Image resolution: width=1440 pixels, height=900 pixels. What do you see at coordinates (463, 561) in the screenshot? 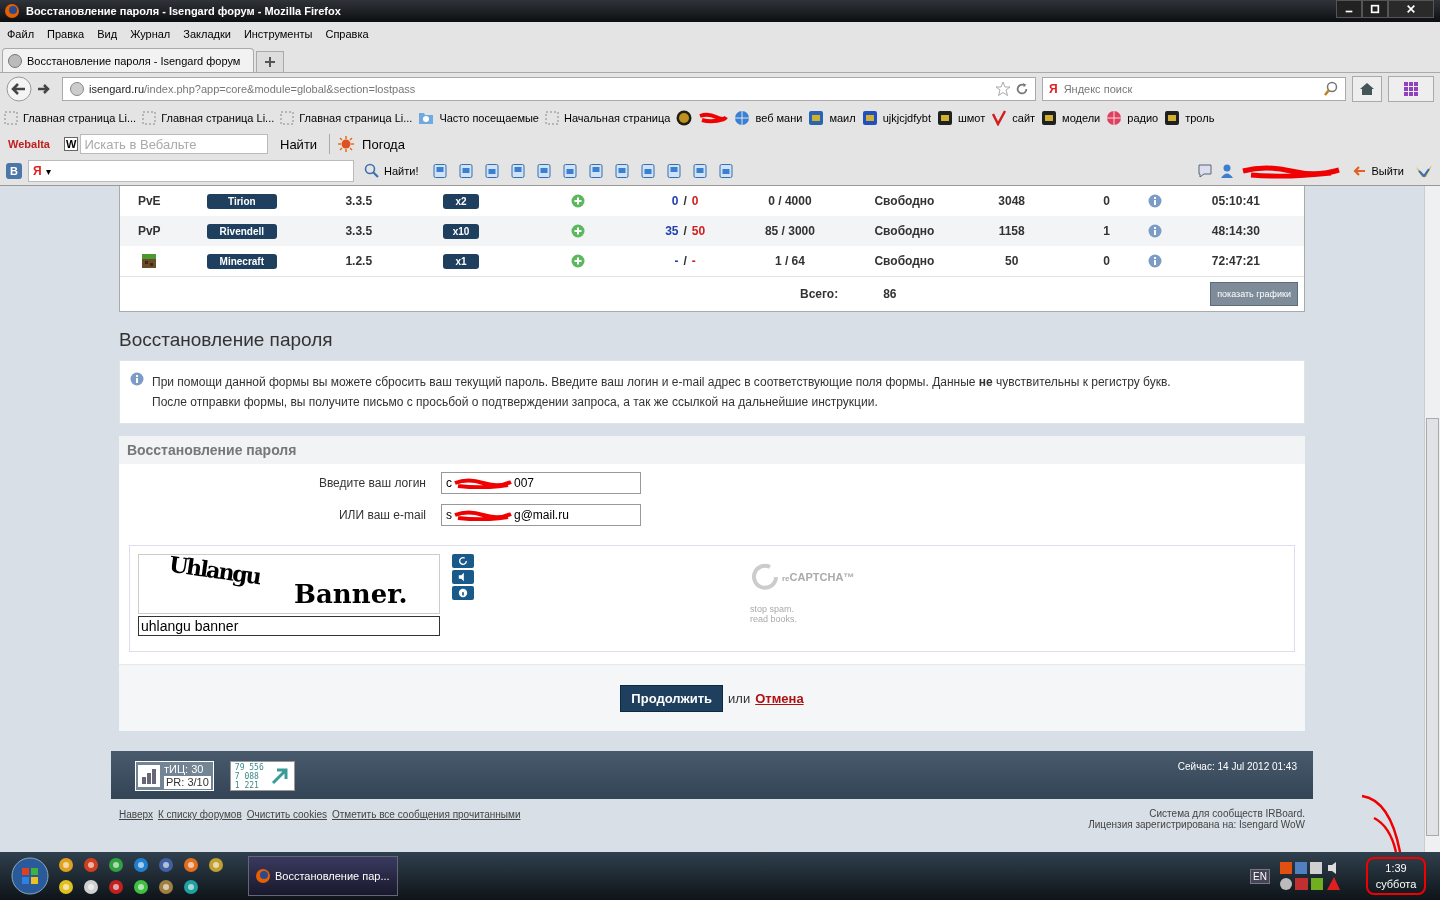
I see `reload-captcha-button` at bounding box center [463, 561].